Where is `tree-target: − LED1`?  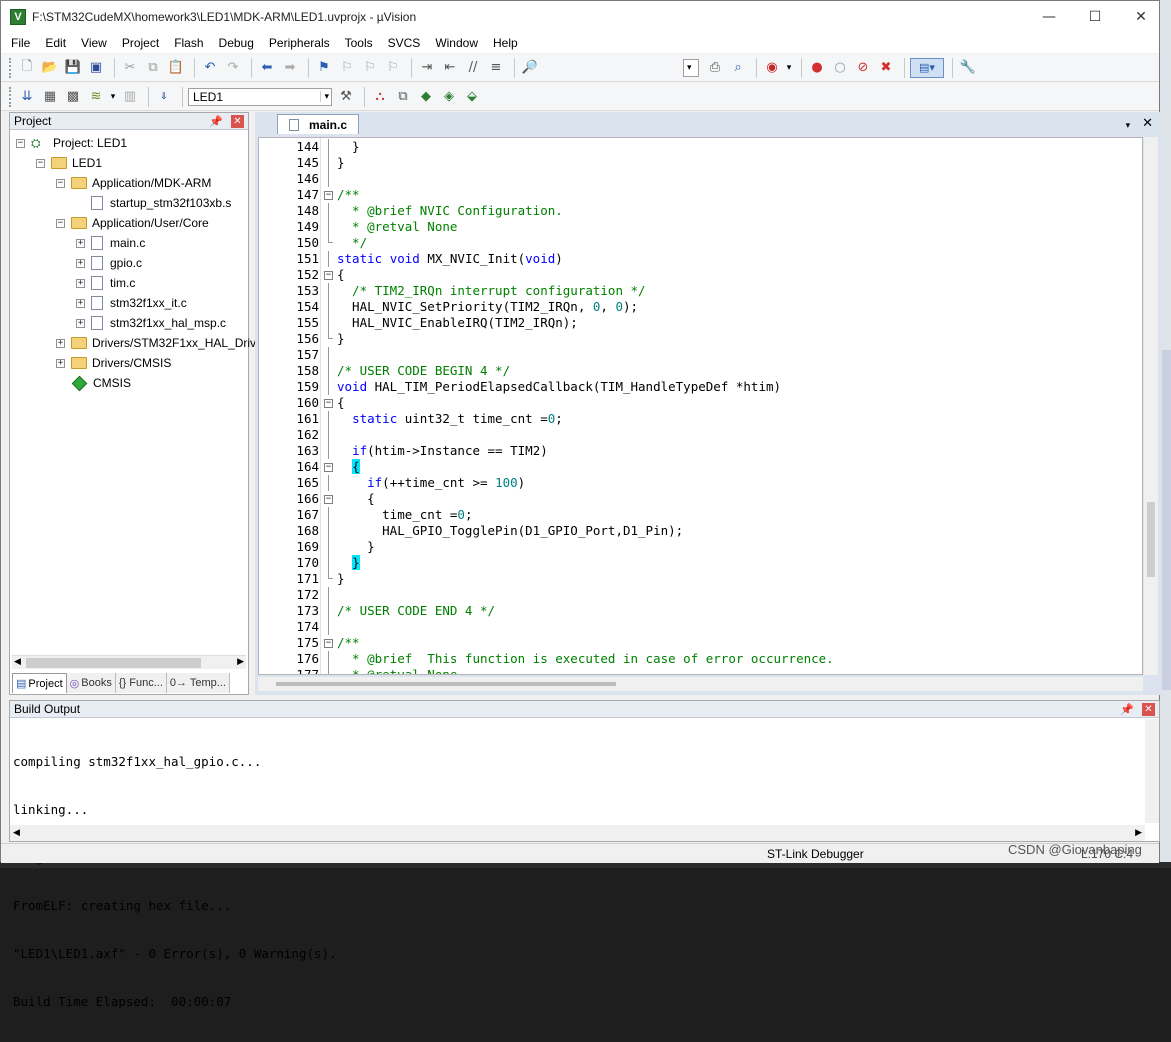 tree-target: − LED1 is located at coordinates (69, 163).